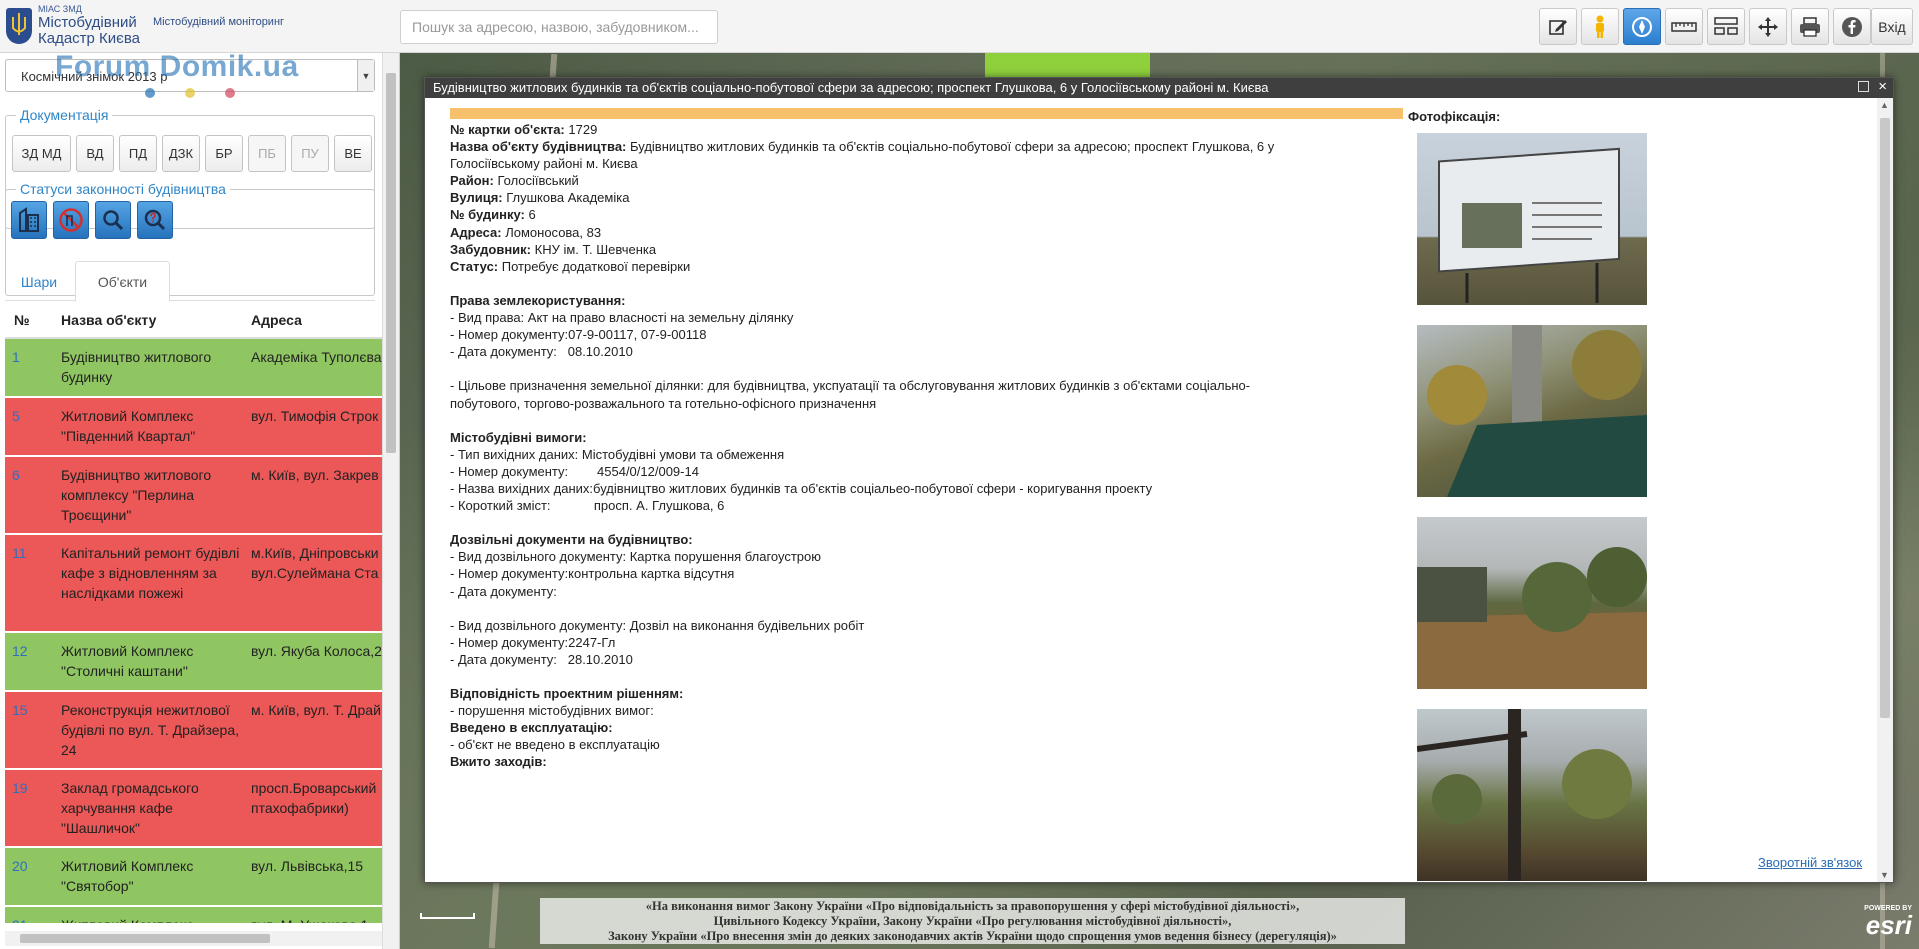  What do you see at coordinates (1067, 65) in the screenshot?
I see `map-zone-highlight` at bounding box center [1067, 65].